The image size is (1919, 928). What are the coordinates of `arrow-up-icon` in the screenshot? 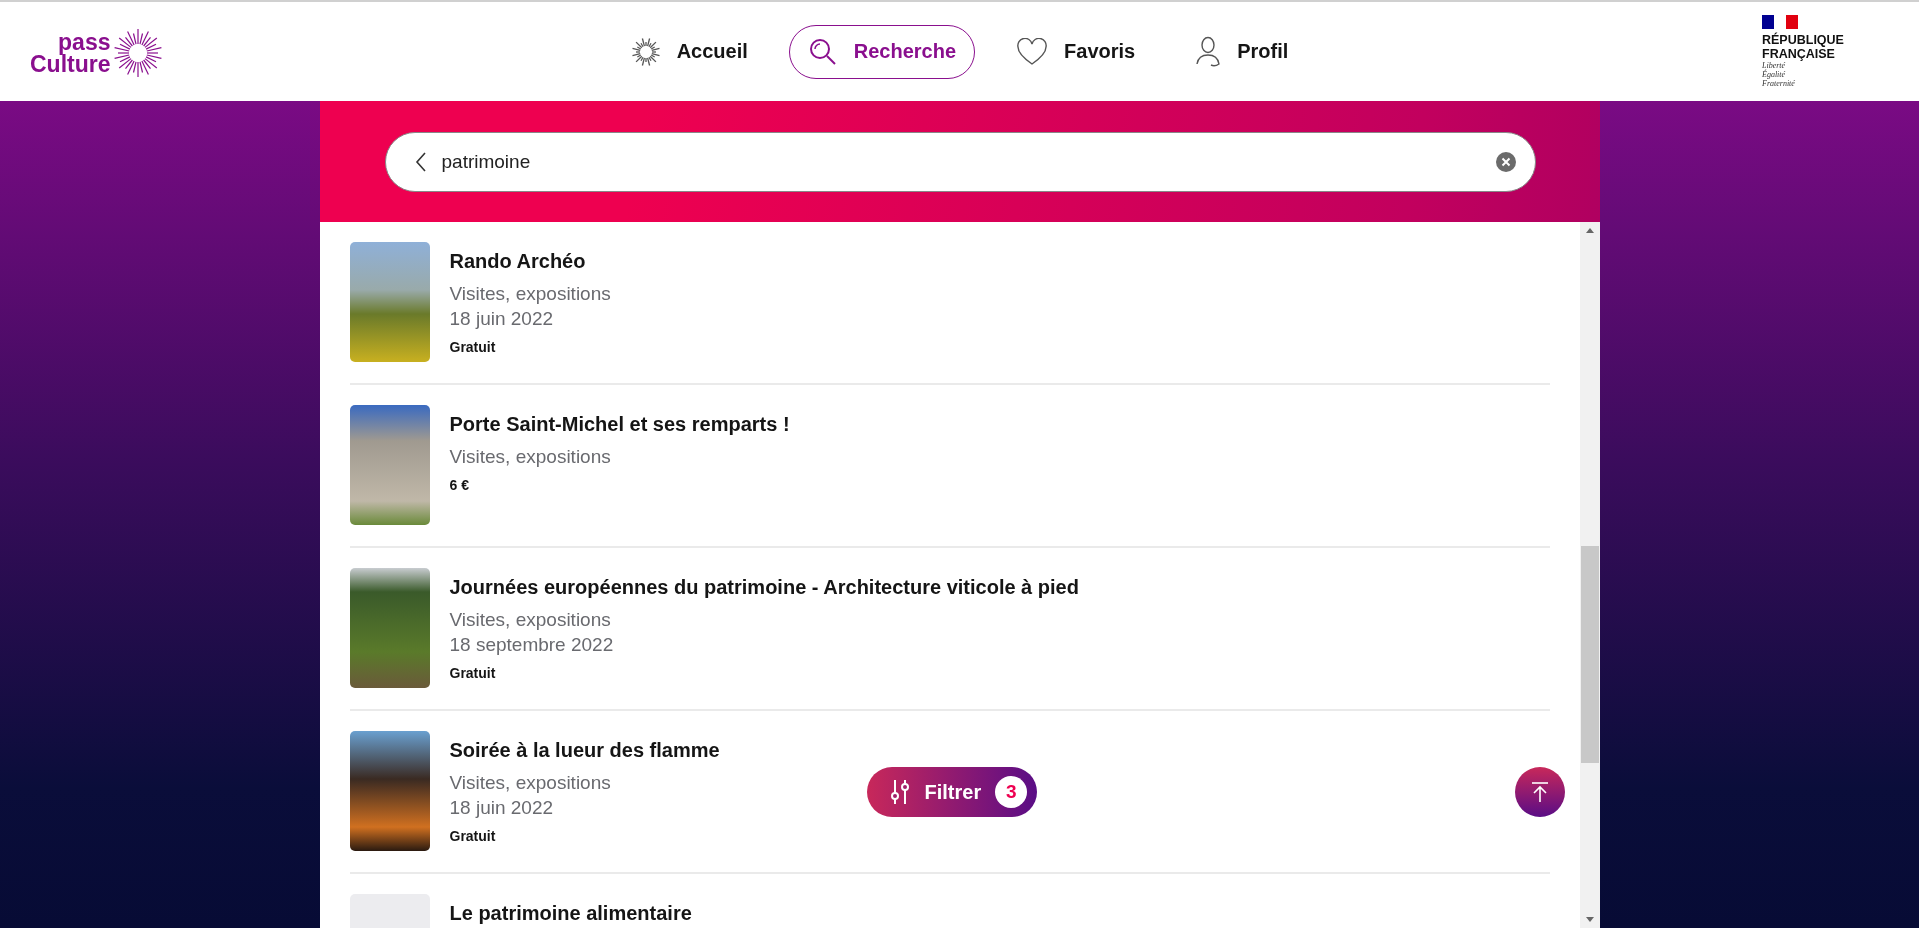 It's located at (1539, 792).